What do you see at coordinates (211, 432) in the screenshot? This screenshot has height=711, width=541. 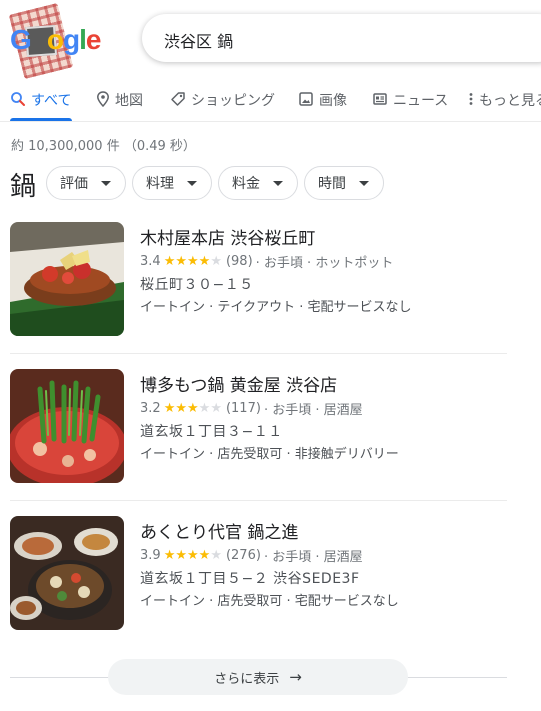 I see `address: 道玄坂１丁目３−１１` at bounding box center [211, 432].